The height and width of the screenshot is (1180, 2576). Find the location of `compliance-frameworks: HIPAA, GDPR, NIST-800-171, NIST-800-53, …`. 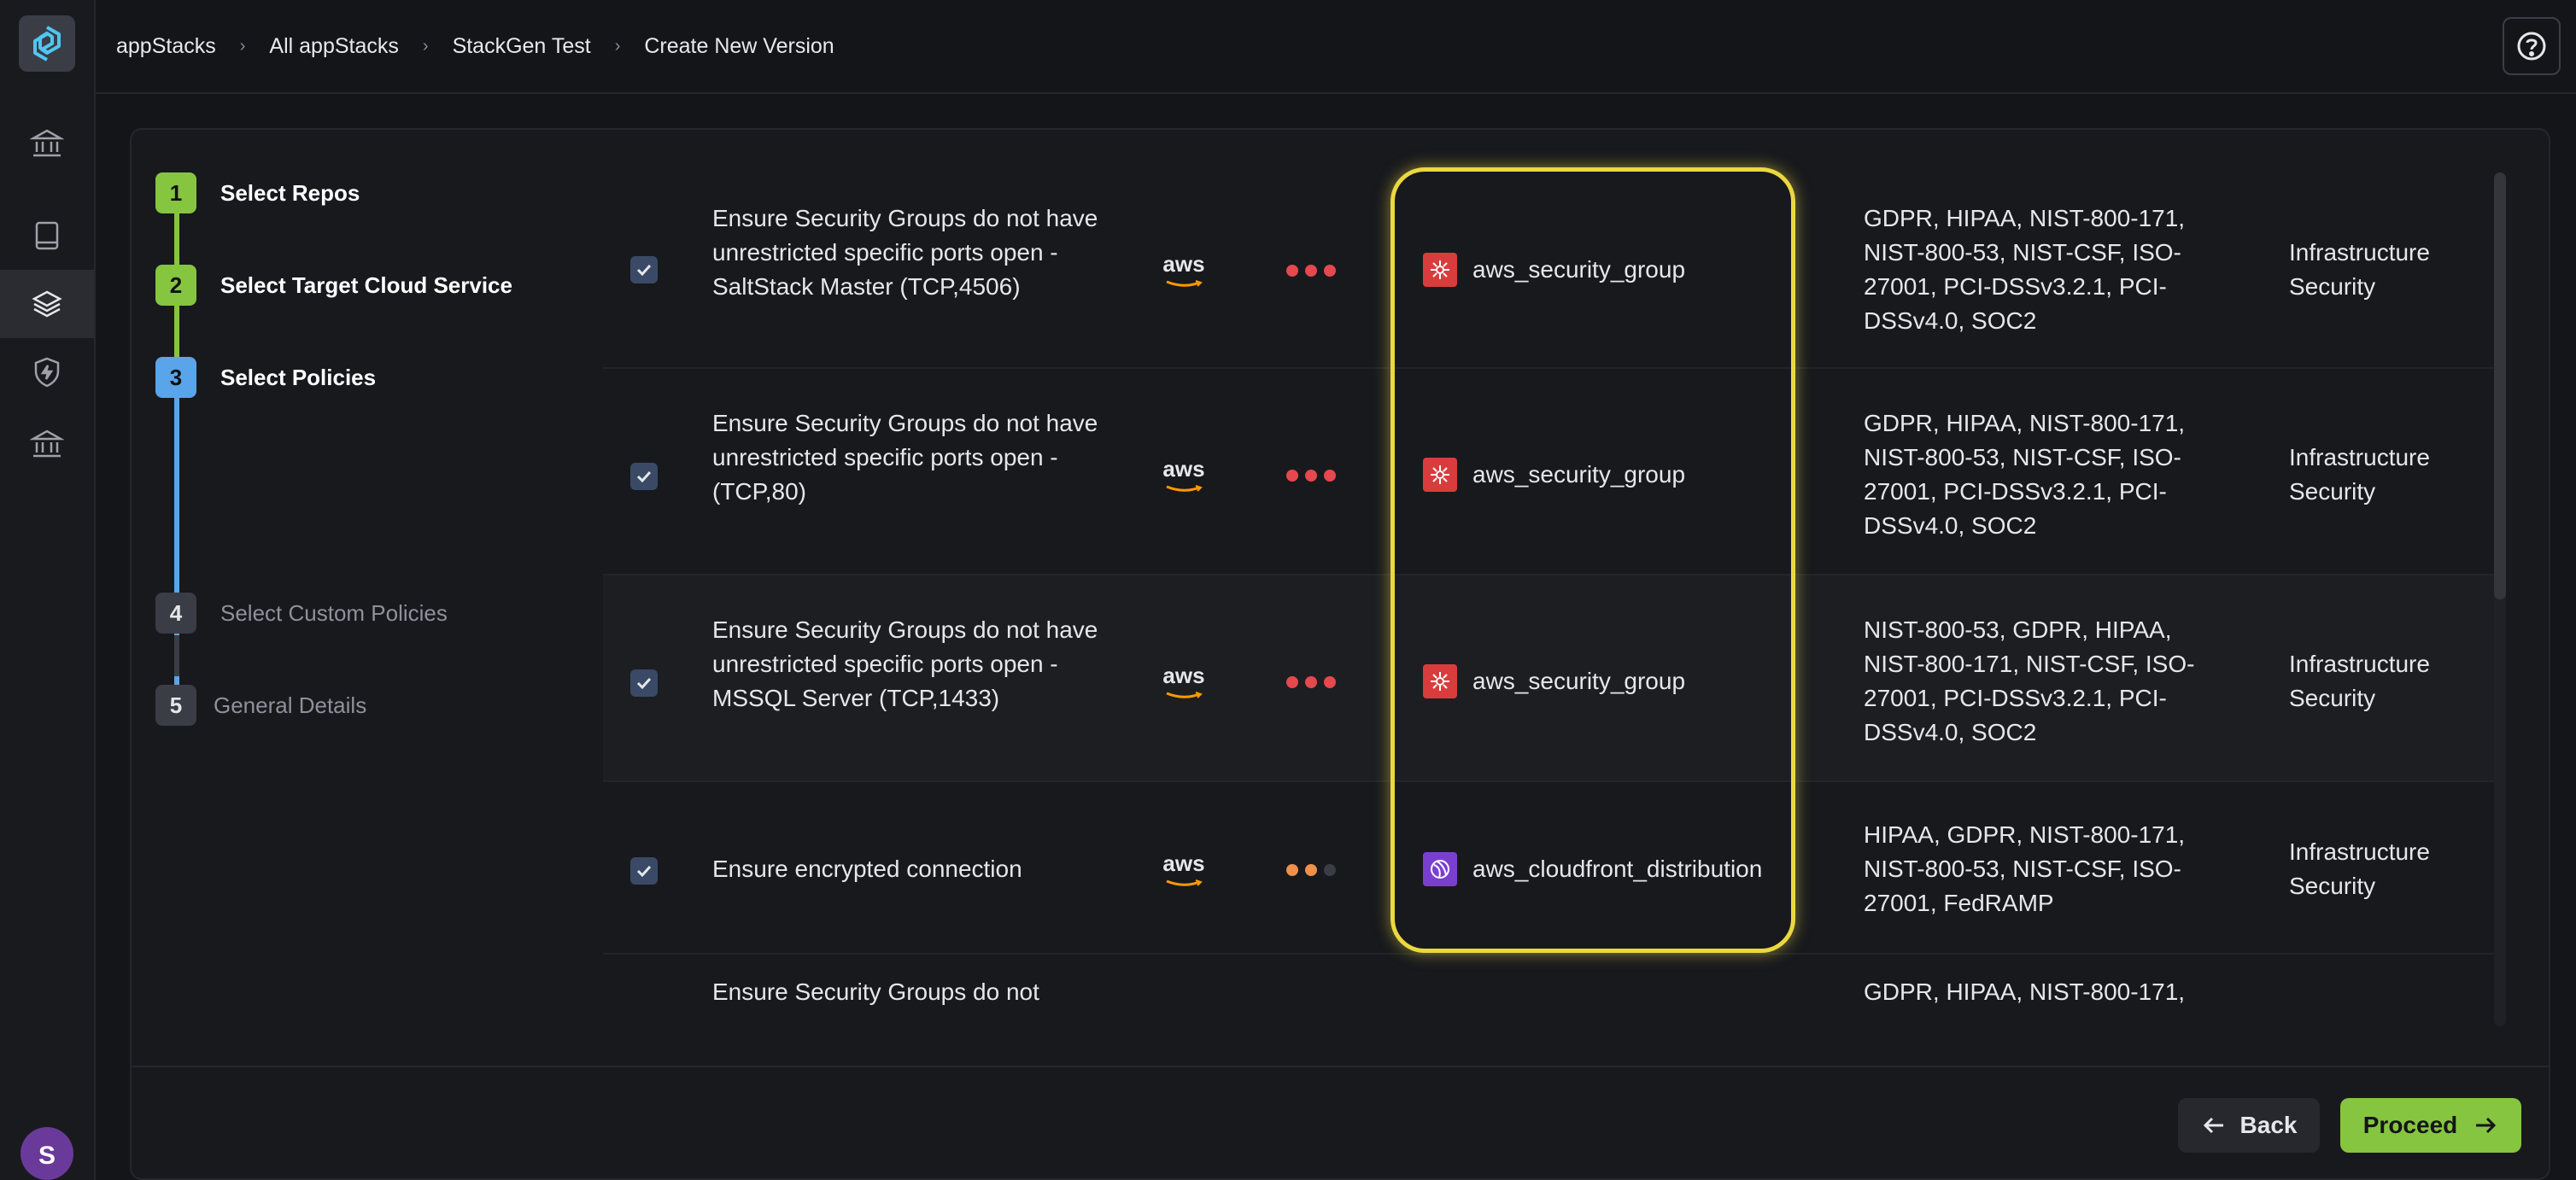

compliance-frameworks: HIPAA, GDPR, NIST-800-171, NIST-800-53, … is located at coordinates (2025, 868).